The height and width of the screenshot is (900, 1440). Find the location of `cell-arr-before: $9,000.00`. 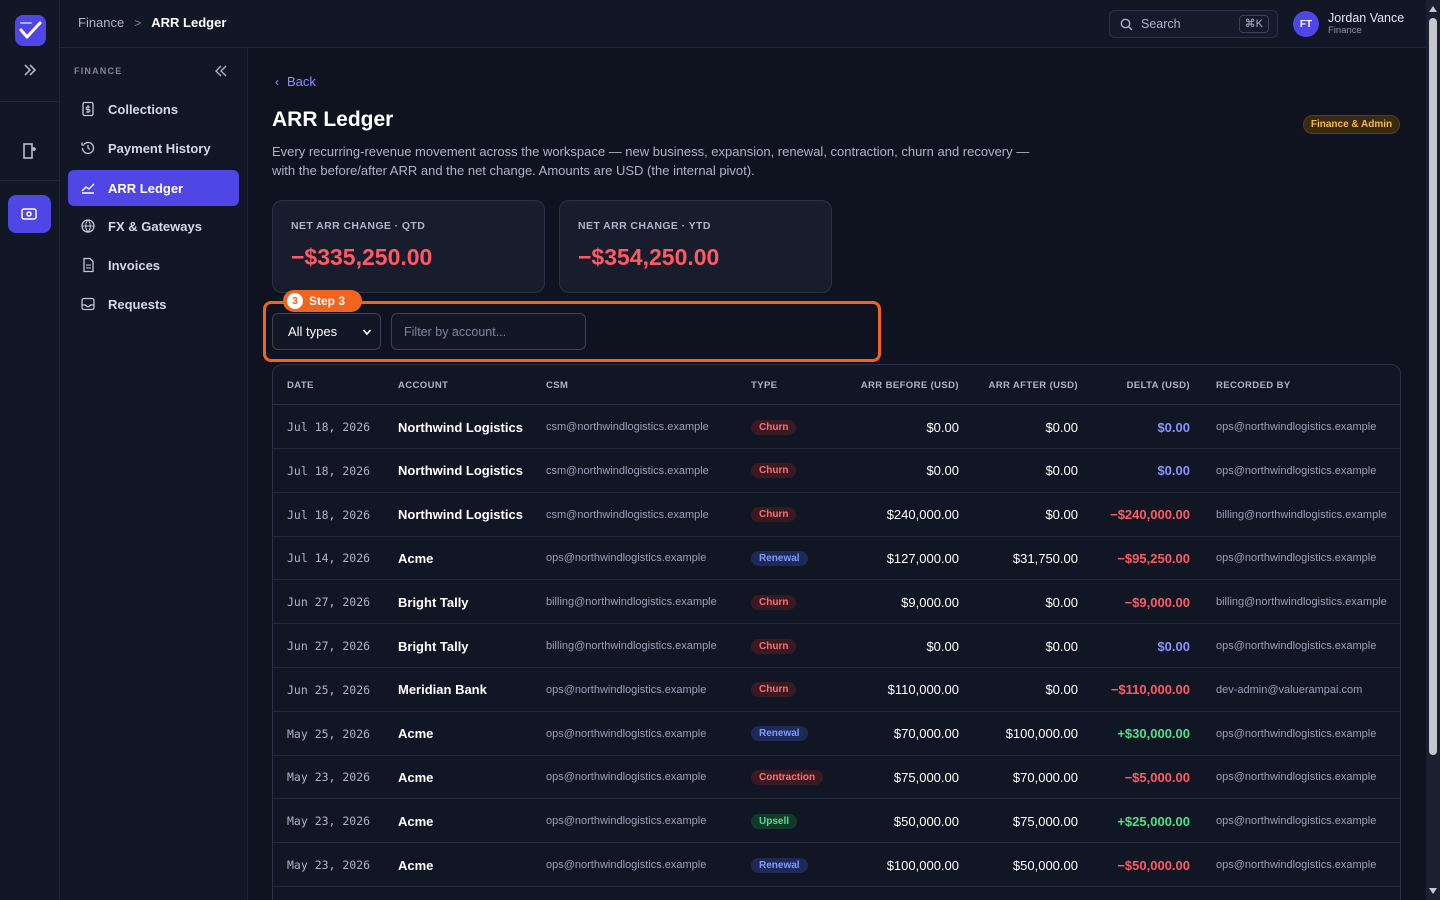

cell-arr-before: $9,000.00 is located at coordinates (930, 602).